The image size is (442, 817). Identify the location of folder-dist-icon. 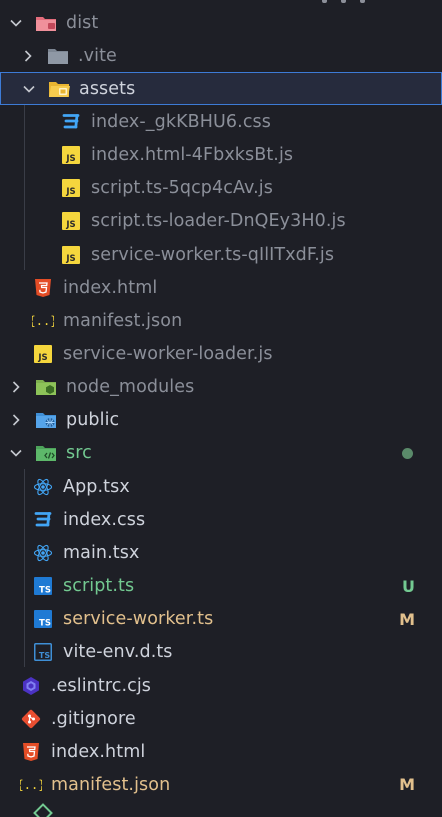
(46, 23).